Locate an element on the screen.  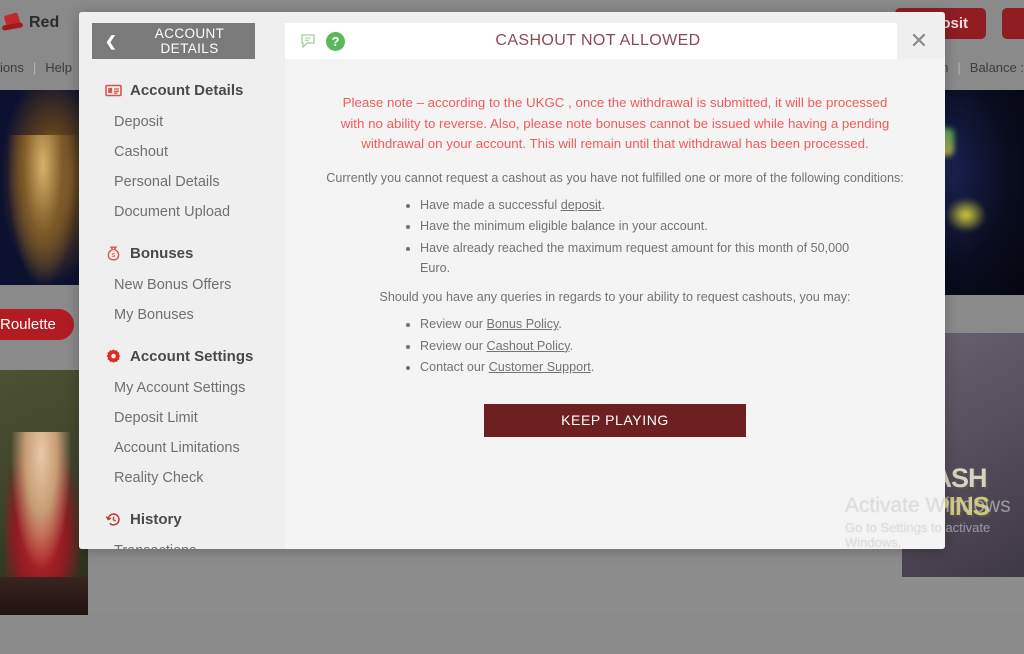
sub-nav-left: ions | Help is located at coordinates (36, 67).